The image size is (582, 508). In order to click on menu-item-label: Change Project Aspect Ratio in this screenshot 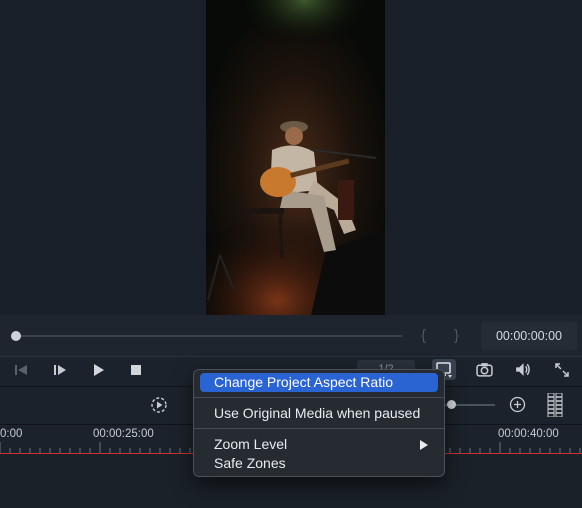, I will do `click(303, 382)`.